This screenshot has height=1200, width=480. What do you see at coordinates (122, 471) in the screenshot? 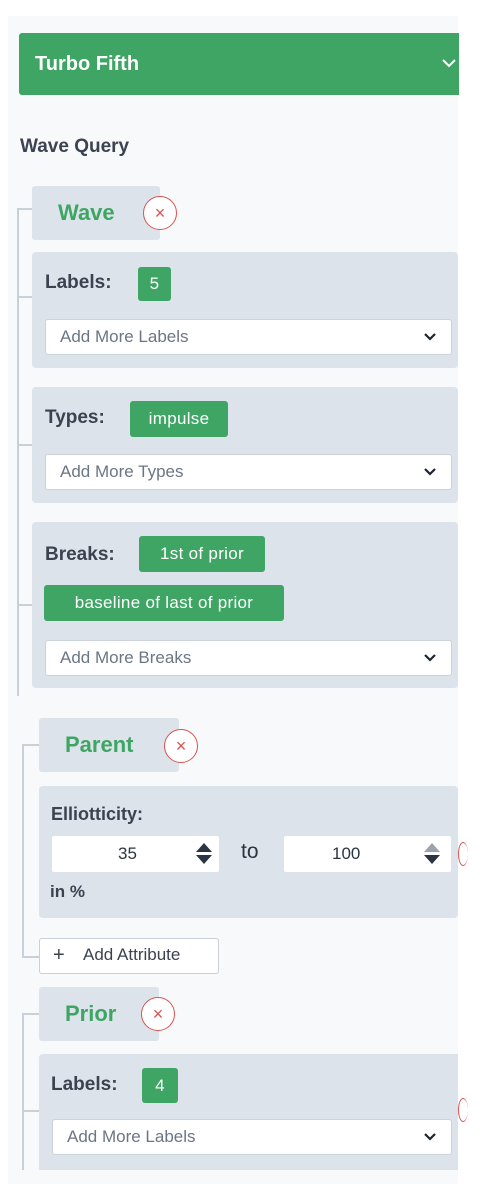
I see `add-types-placeholder: Add More Types` at bounding box center [122, 471].